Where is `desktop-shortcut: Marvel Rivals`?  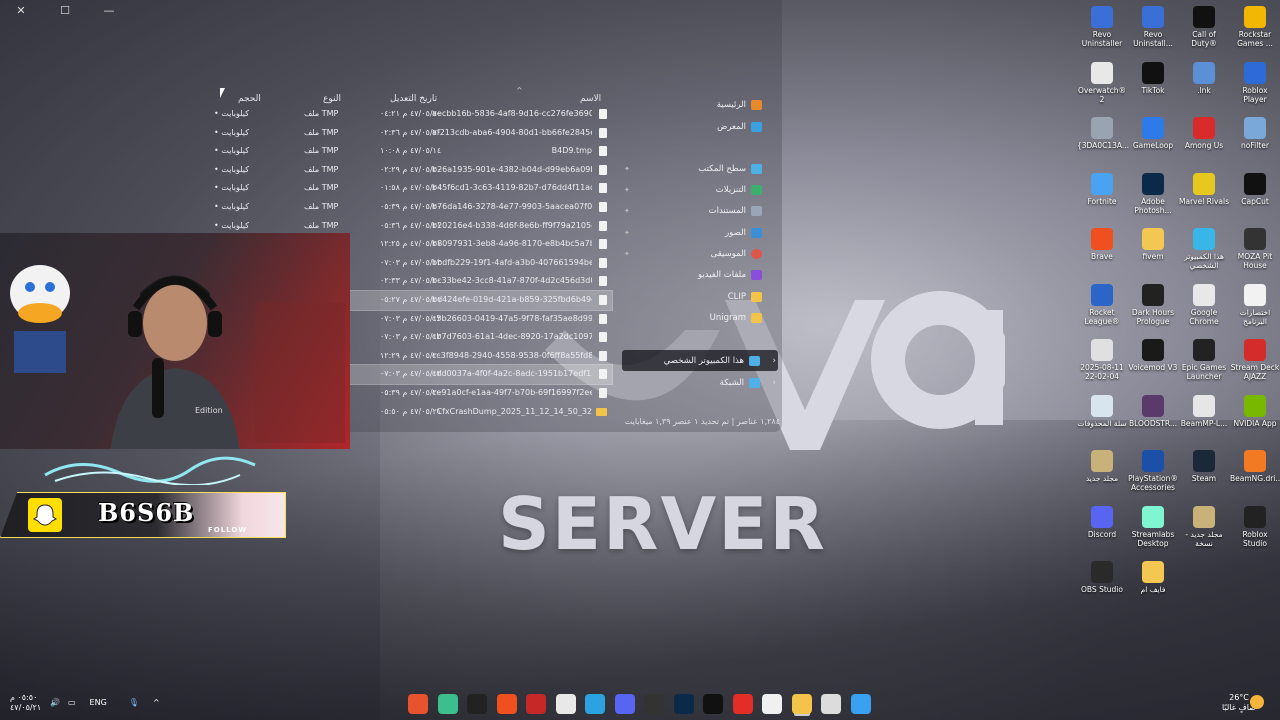
desktop-shortcut: Marvel Rivals is located at coordinates (1204, 189).